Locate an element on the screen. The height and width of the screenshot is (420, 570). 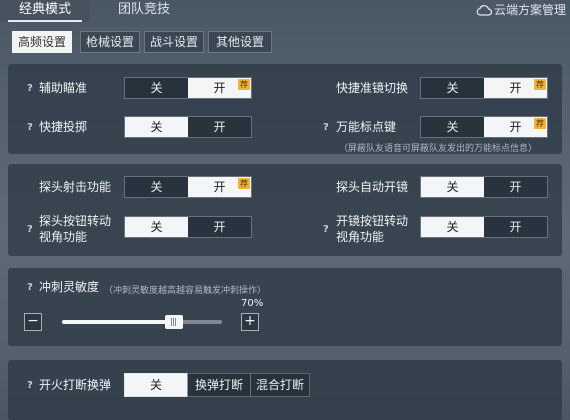
scope-button-view-toggle: 关 开 is located at coordinates (484, 227).